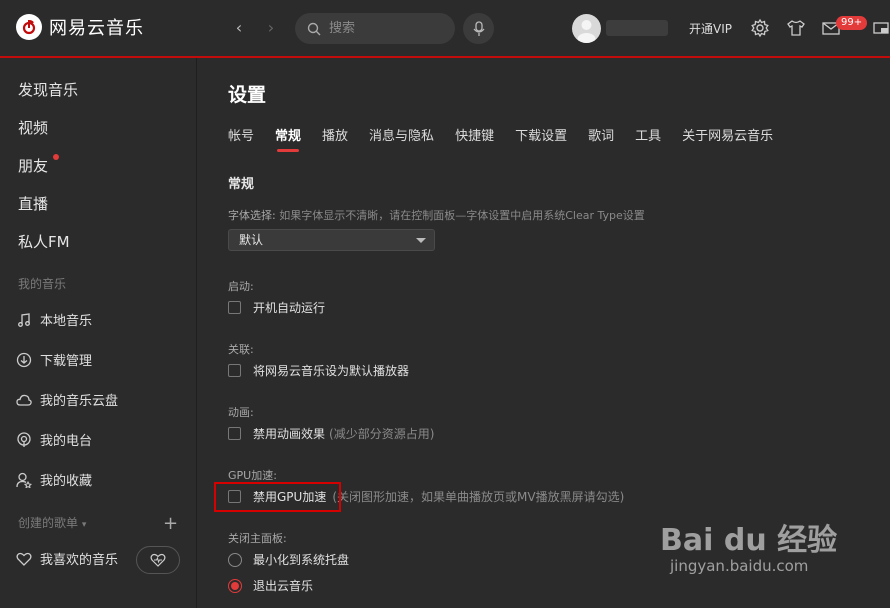 The height and width of the screenshot is (608, 890). What do you see at coordinates (66, 481) in the screenshot?
I see `sidebar-item-label: 我的收藏` at bounding box center [66, 481].